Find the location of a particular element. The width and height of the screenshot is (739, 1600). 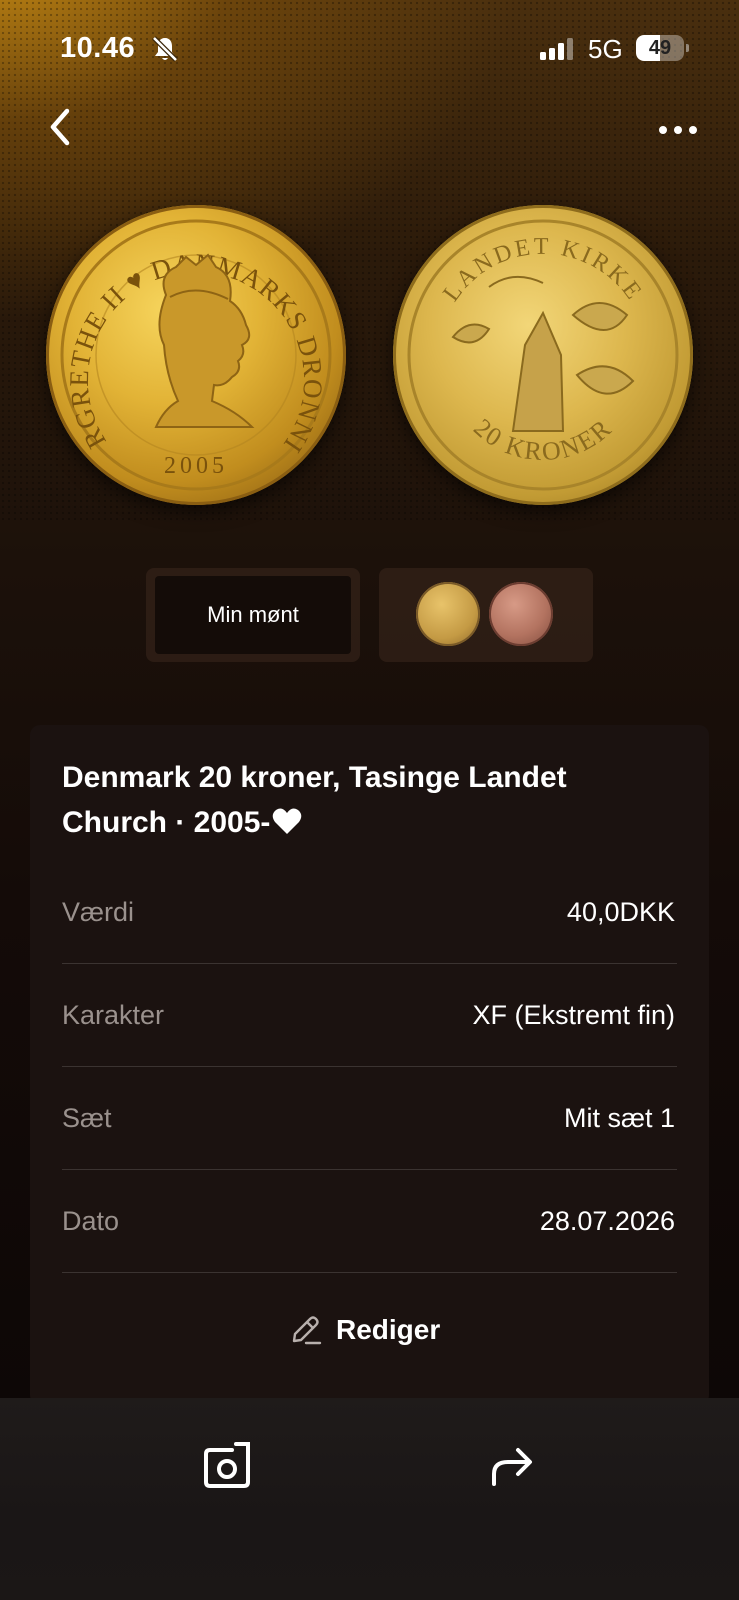

tab-my-coin-label: Min mønt is located at coordinates (253, 615).